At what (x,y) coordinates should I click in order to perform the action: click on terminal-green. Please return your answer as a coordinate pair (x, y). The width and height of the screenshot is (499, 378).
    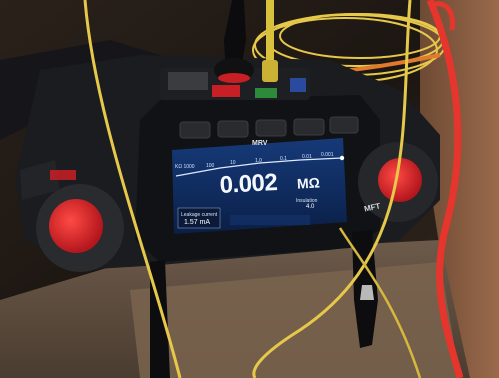
    Looking at the image, I should click on (266, 93).